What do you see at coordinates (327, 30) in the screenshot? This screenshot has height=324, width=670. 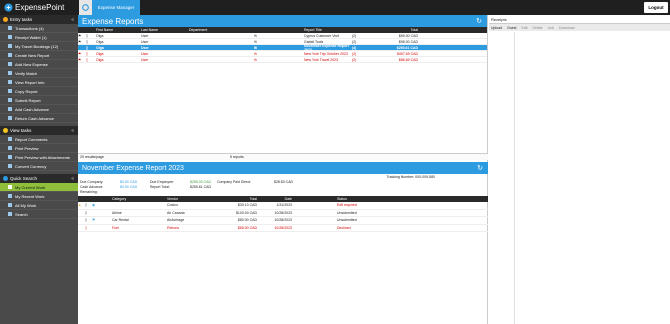 I see `col-report-title: Report Title` at bounding box center [327, 30].